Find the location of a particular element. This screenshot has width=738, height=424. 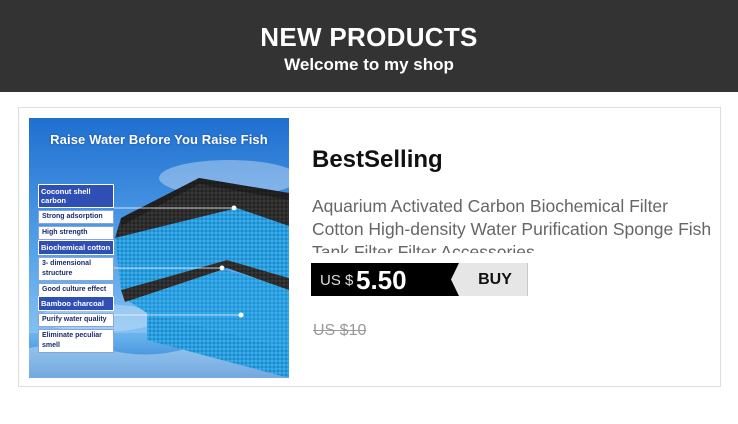

buy-button-label: BUY is located at coordinates (495, 279).